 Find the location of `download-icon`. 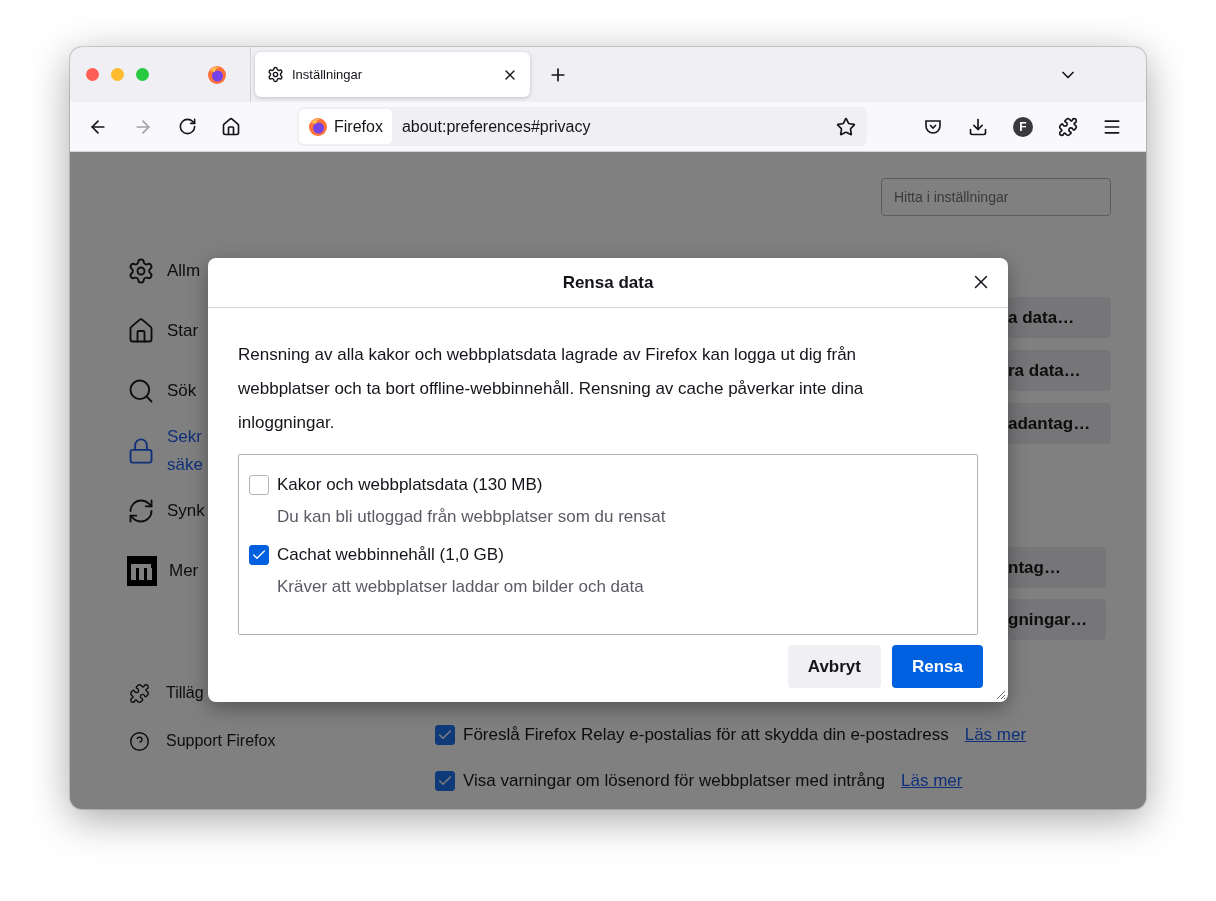

download-icon is located at coordinates (978, 126).